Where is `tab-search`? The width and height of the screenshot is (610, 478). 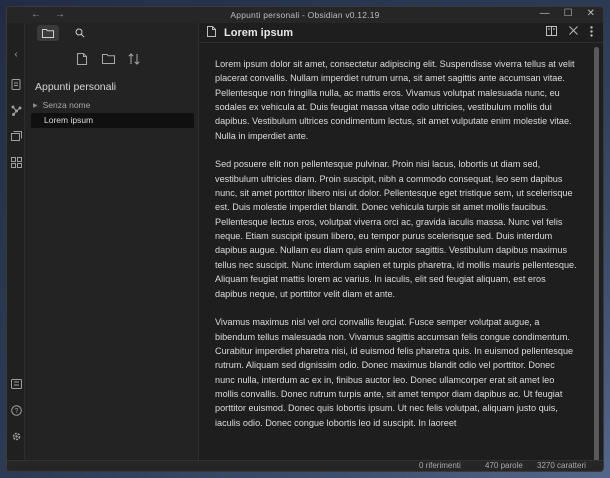 tab-search is located at coordinates (80, 33).